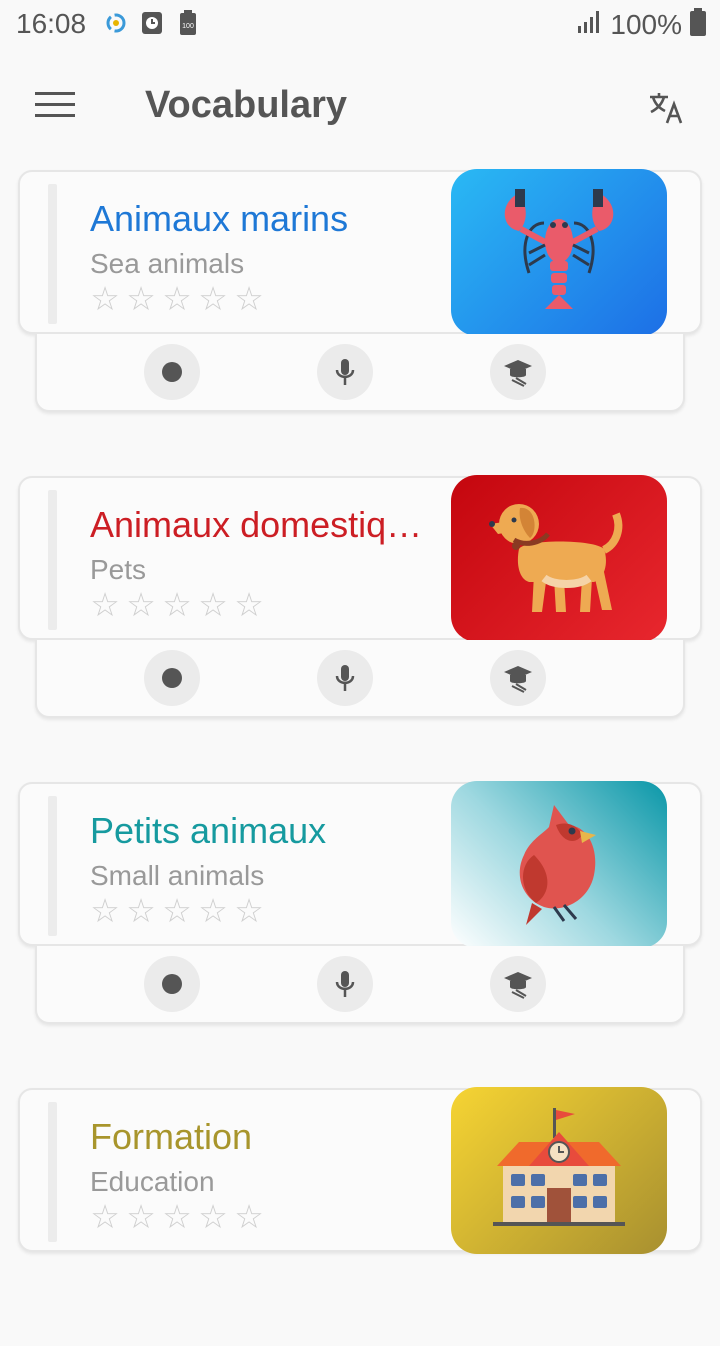  Describe the element at coordinates (167, 263) in the screenshot. I see `card-subtitle: Sea animals` at that location.